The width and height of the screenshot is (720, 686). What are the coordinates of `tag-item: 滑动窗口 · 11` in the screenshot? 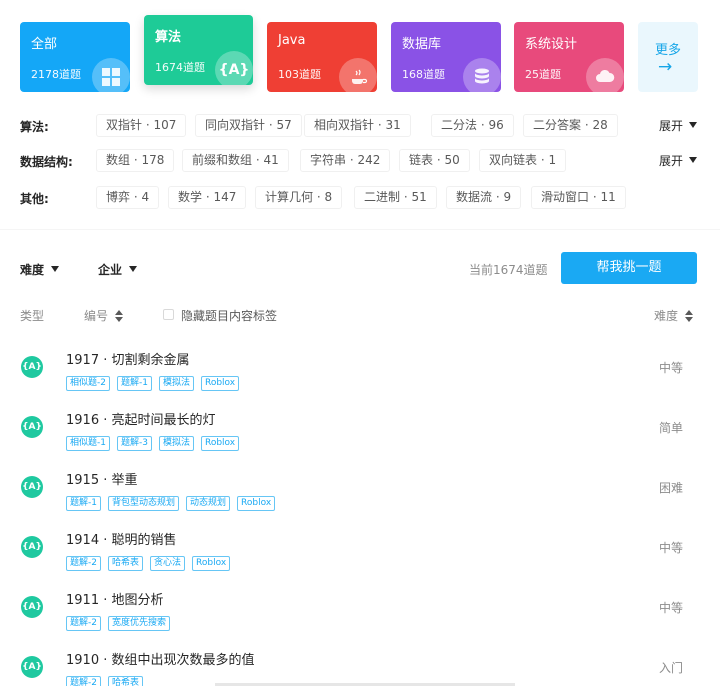 It's located at (578, 197).